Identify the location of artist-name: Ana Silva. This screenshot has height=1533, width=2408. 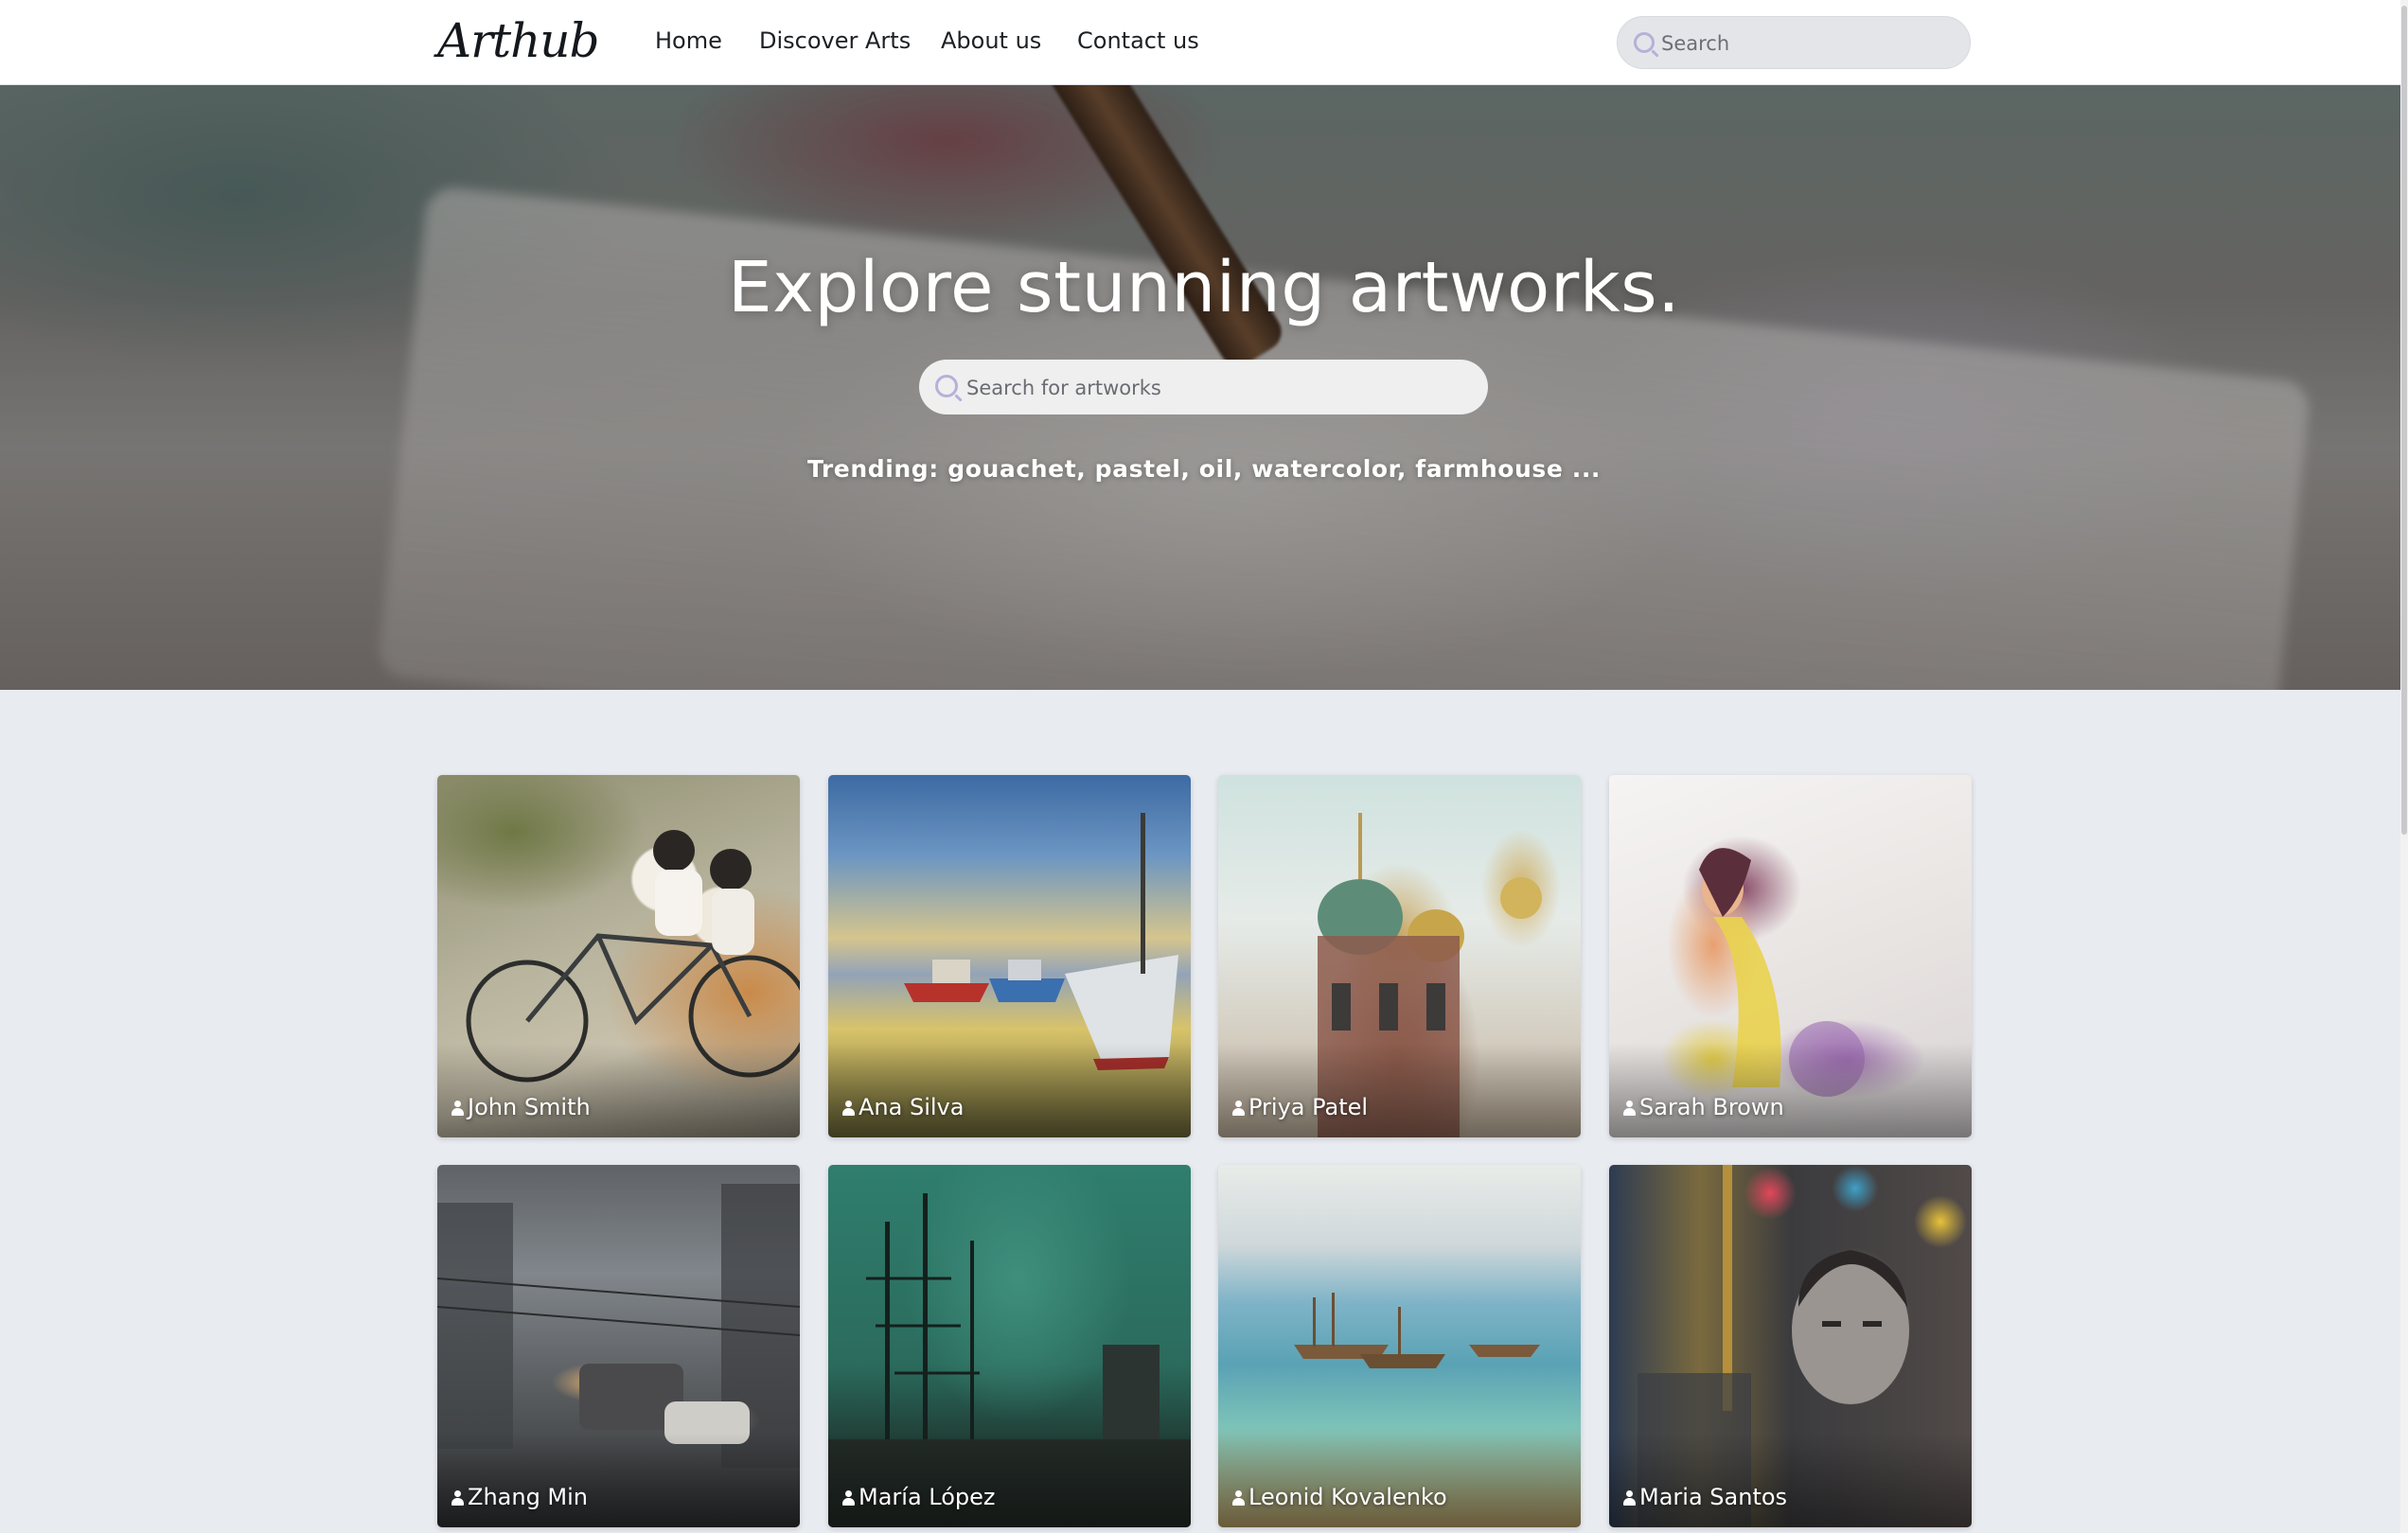
(903, 1107).